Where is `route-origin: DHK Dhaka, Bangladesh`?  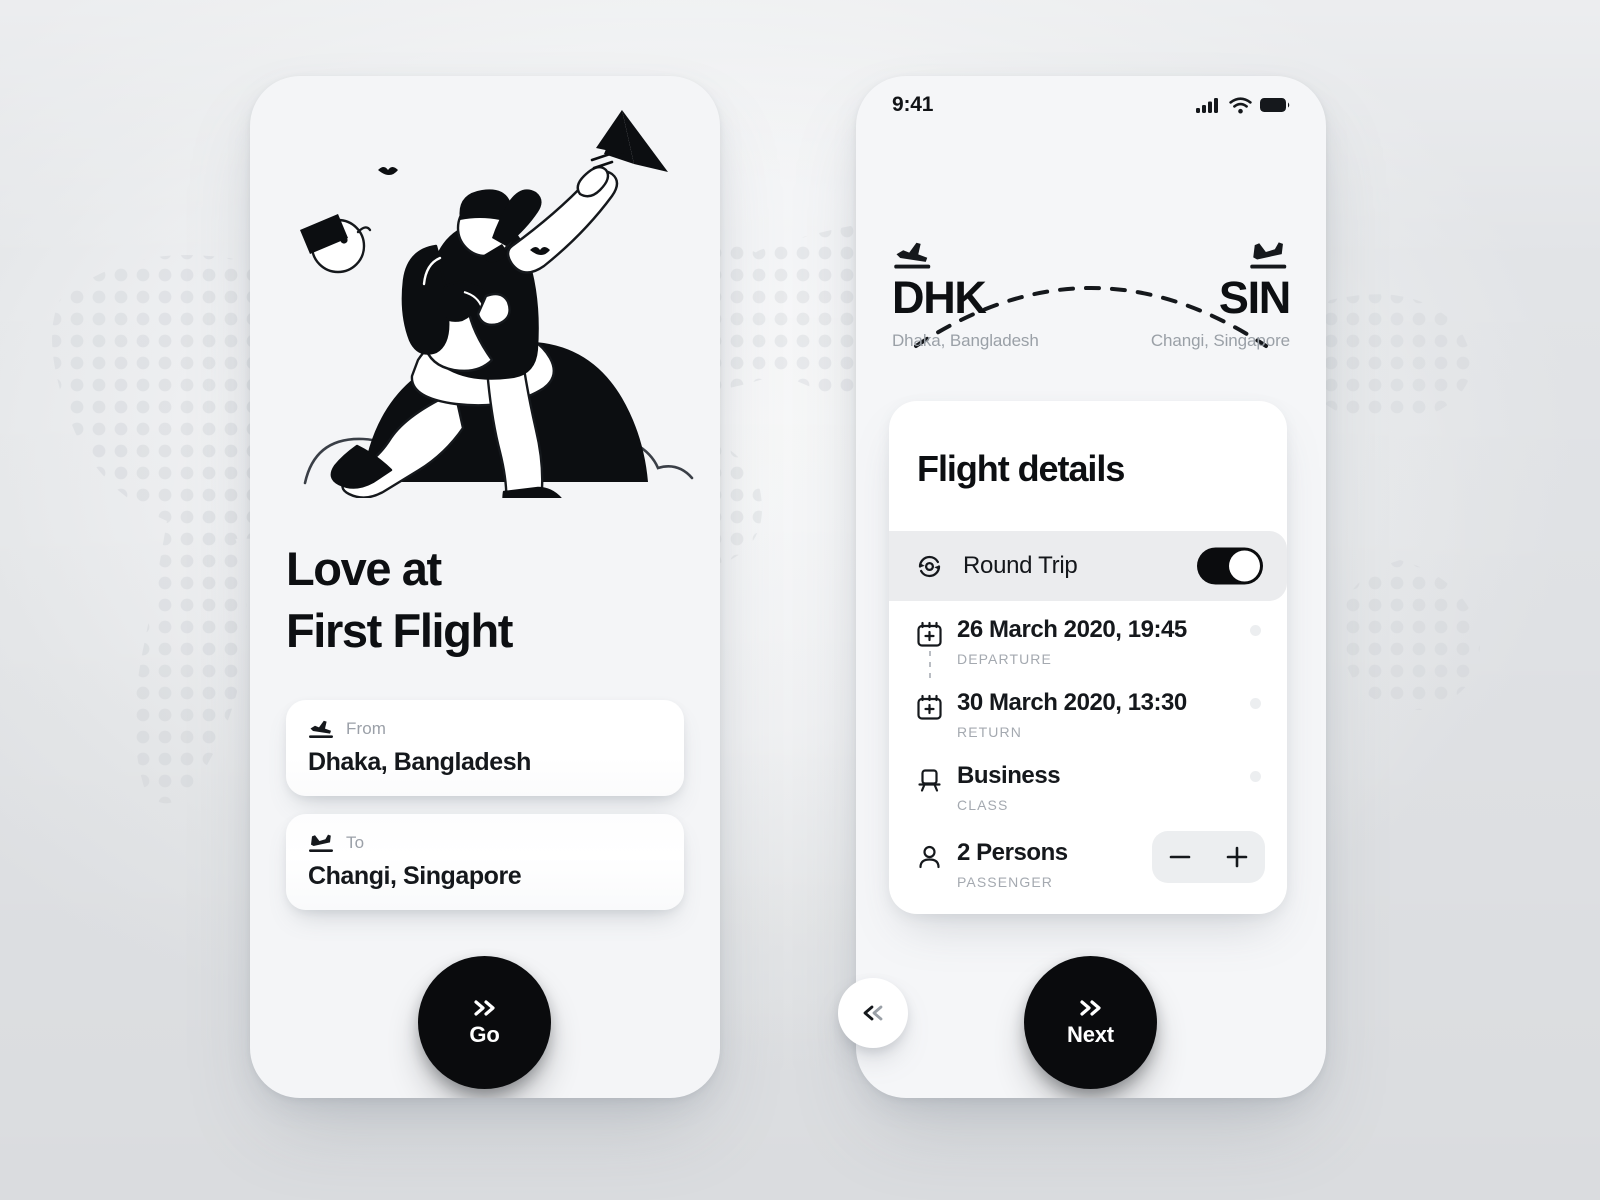 route-origin: DHK Dhaka, Bangladesh is located at coordinates (965, 295).